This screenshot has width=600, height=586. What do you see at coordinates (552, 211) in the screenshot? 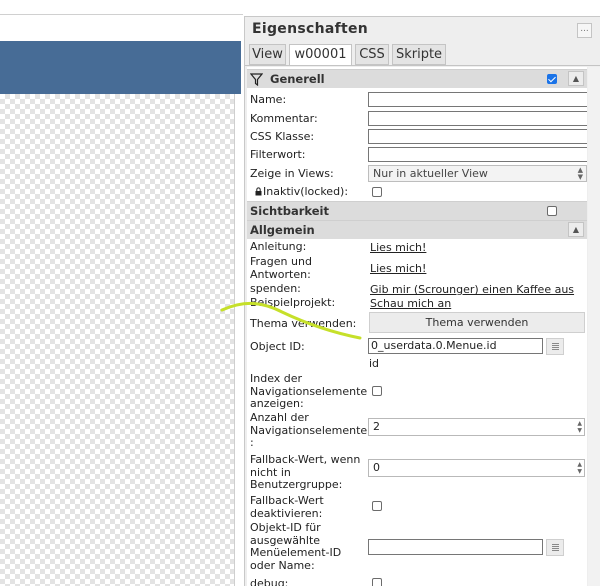
I see `sichtbarkeit-checkbox` at bounding box center [552, 211].